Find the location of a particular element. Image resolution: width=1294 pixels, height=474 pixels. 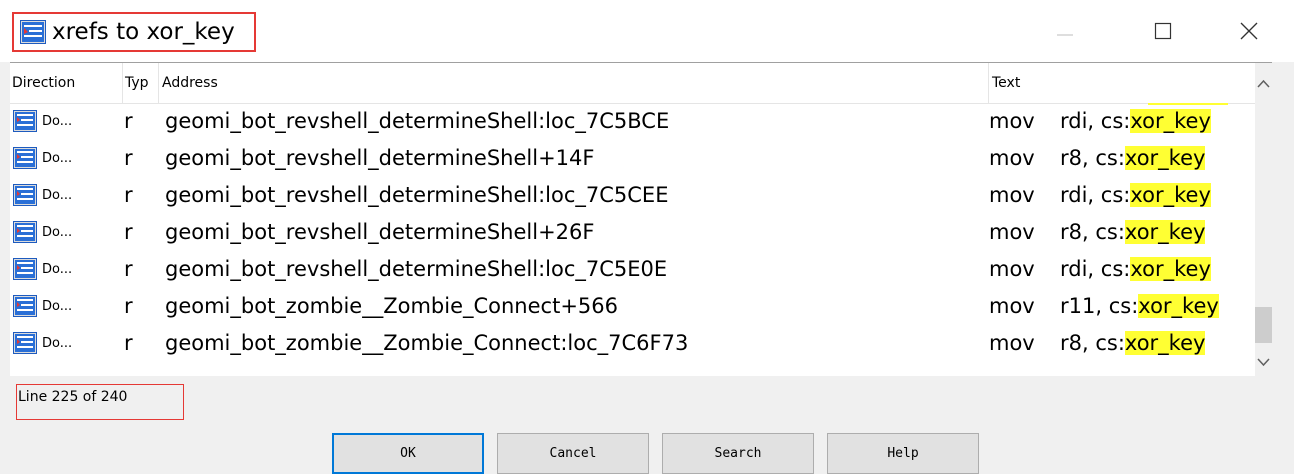

scrollbar-thumb is located at coordinates (1263, 325).